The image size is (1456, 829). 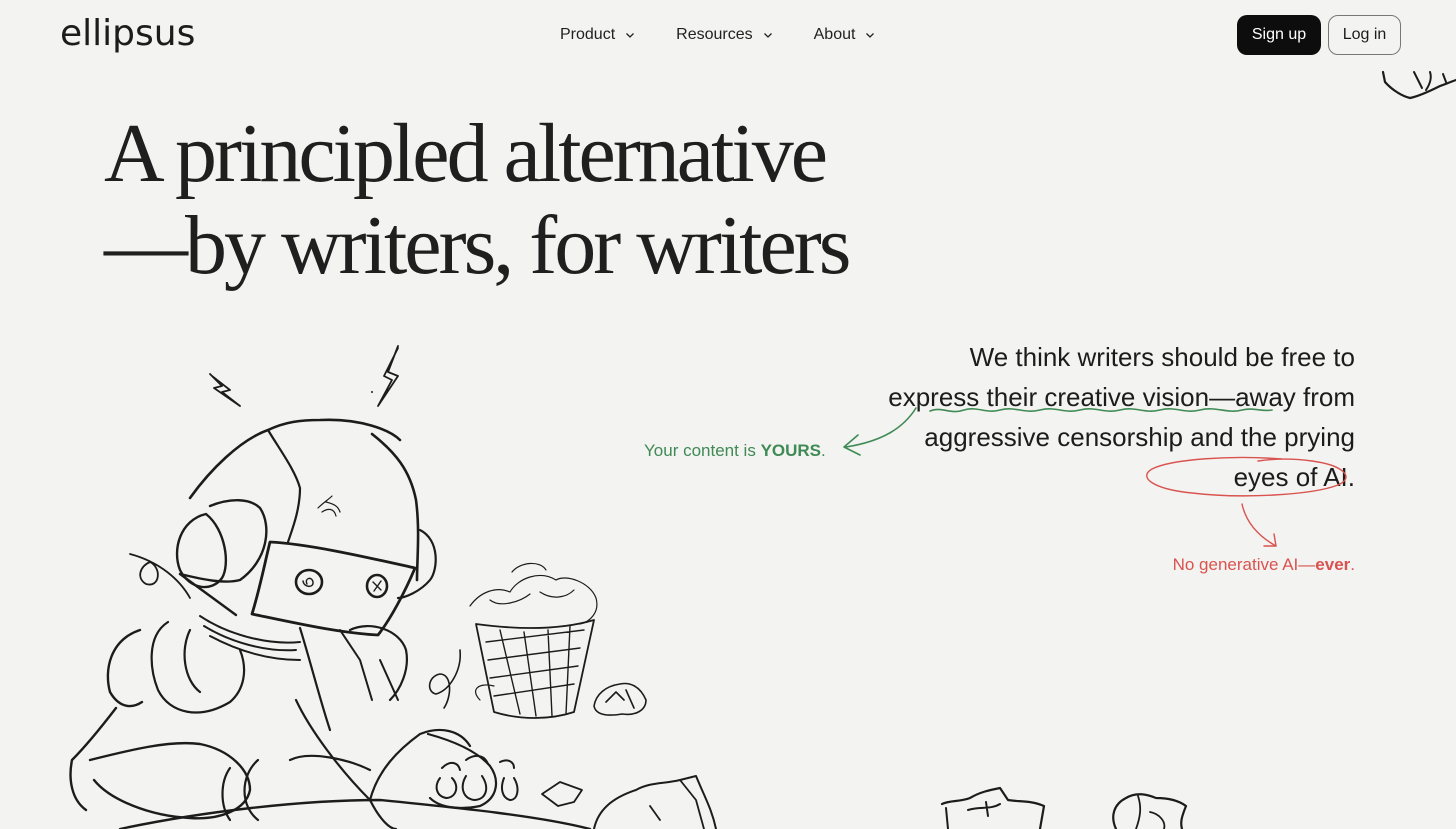 I want to click on green-wavy-underline, so click(x=1101, y=410).